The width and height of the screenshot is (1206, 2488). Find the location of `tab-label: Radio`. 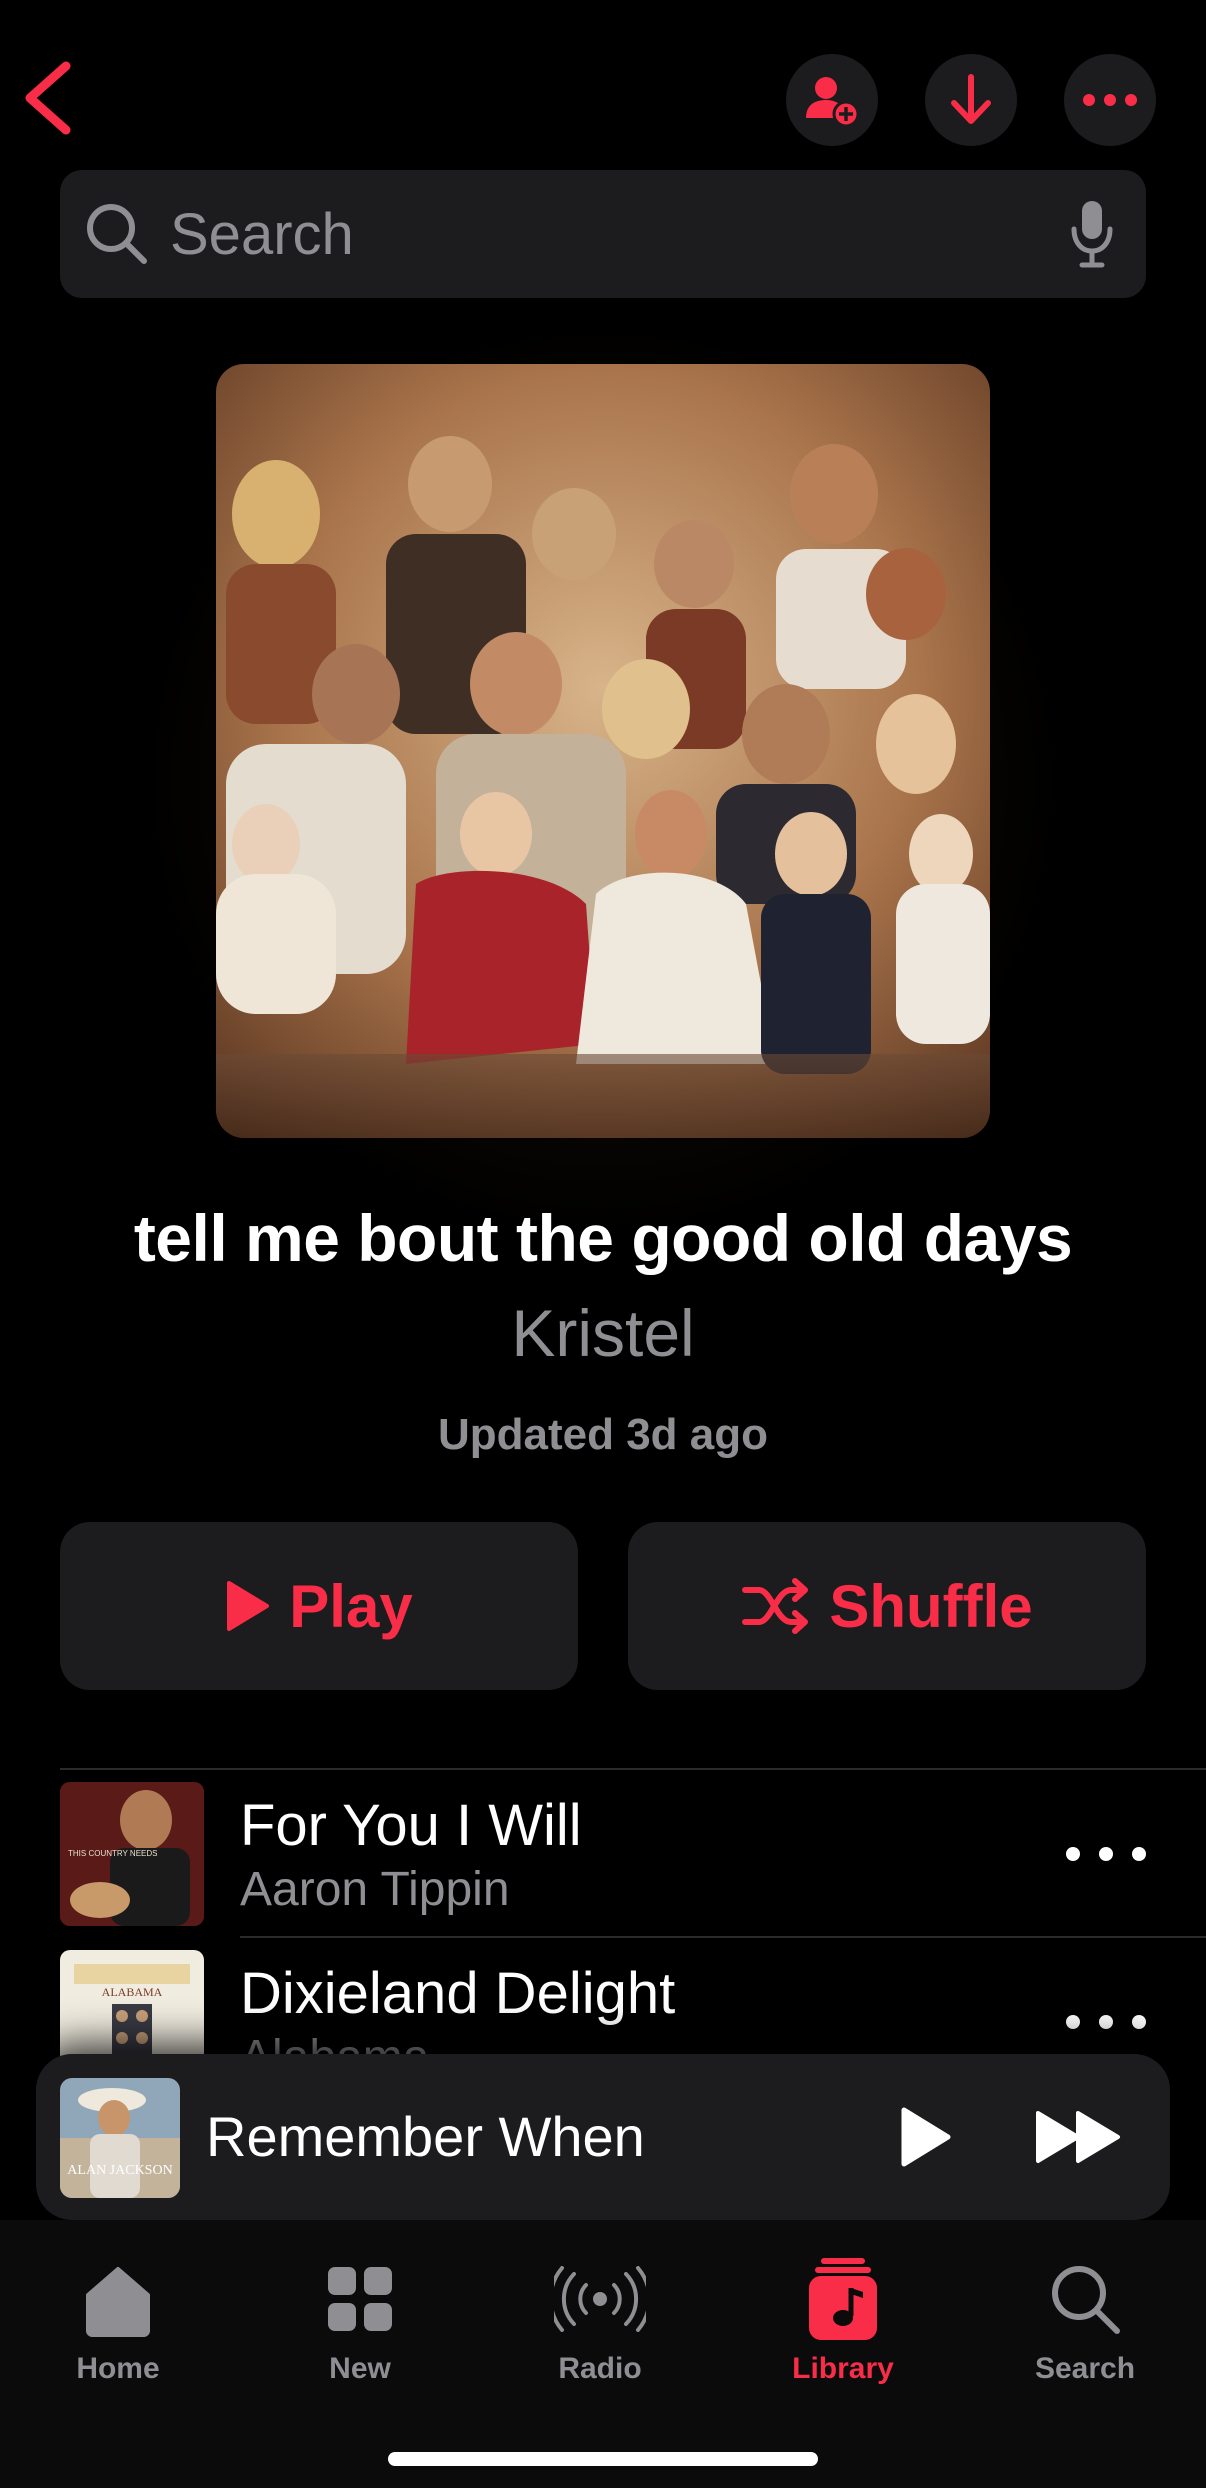

tab-label: Radio is located at coordinates (600, 2368).